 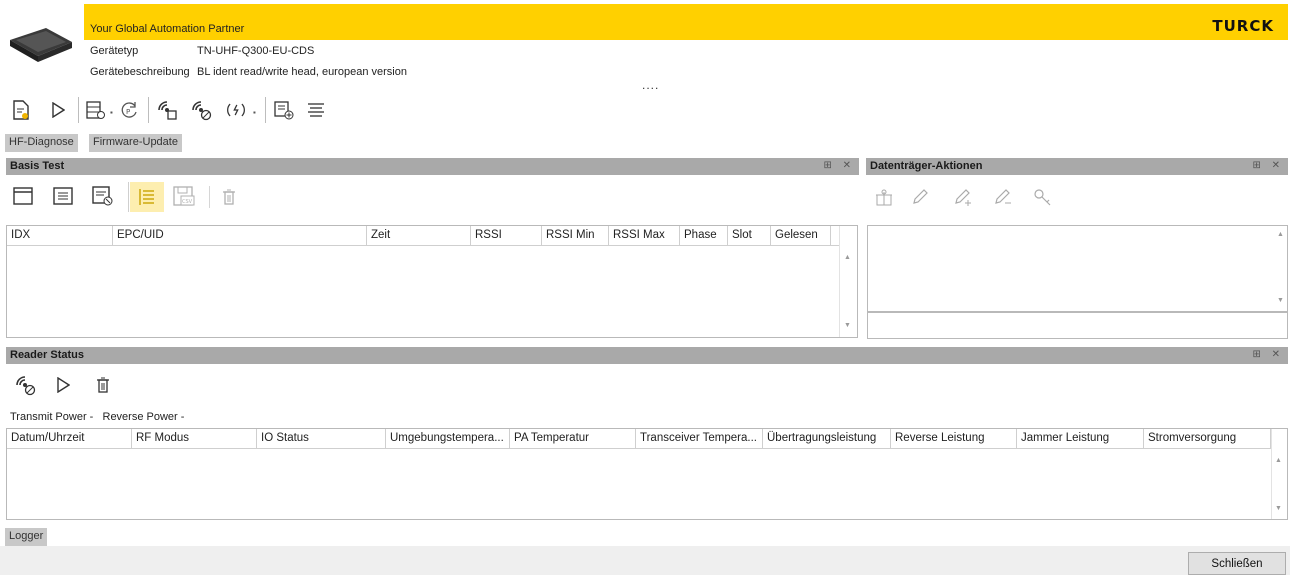 What do you see at coordinates (97, 417) in the screenshot?
I see `power-status-text: Transmit Power - Reverse Power -` at bounding box center [97, 417].